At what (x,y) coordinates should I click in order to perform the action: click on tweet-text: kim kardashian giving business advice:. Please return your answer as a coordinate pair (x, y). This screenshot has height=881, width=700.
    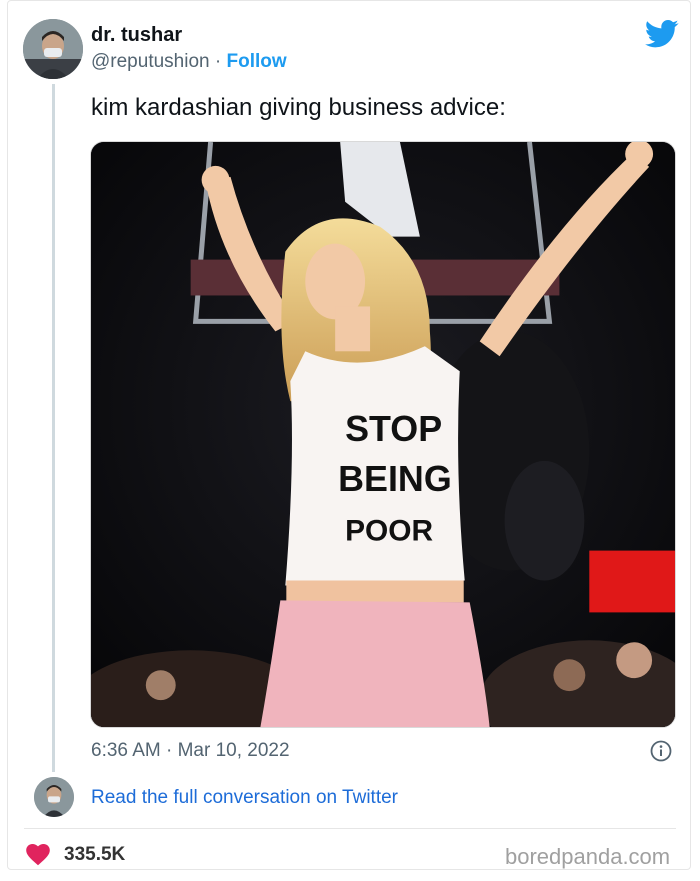
    Looking at the image, I should click on (298, 107).